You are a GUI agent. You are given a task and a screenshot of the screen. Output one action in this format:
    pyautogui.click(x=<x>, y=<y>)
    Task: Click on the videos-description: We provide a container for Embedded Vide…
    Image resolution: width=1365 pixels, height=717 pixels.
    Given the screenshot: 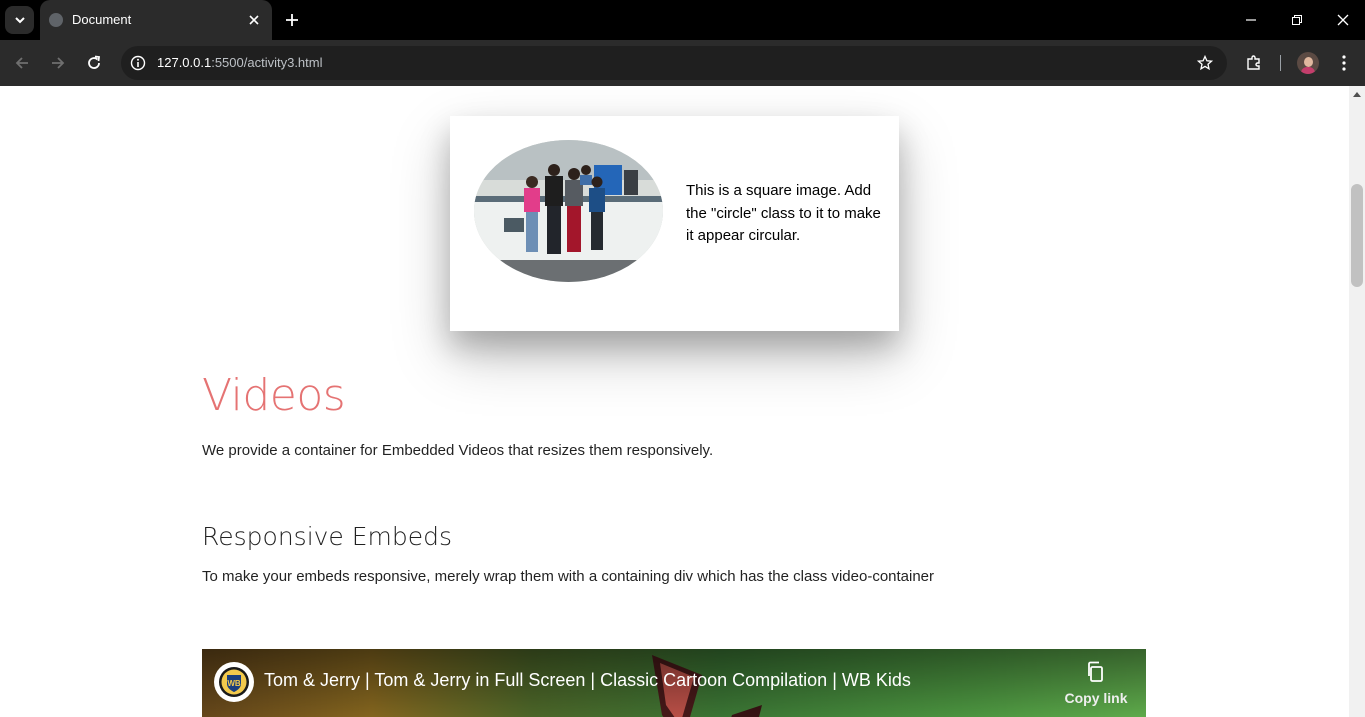 What is the action you would take?
    pyautogui.click(x=458, y=450)
    